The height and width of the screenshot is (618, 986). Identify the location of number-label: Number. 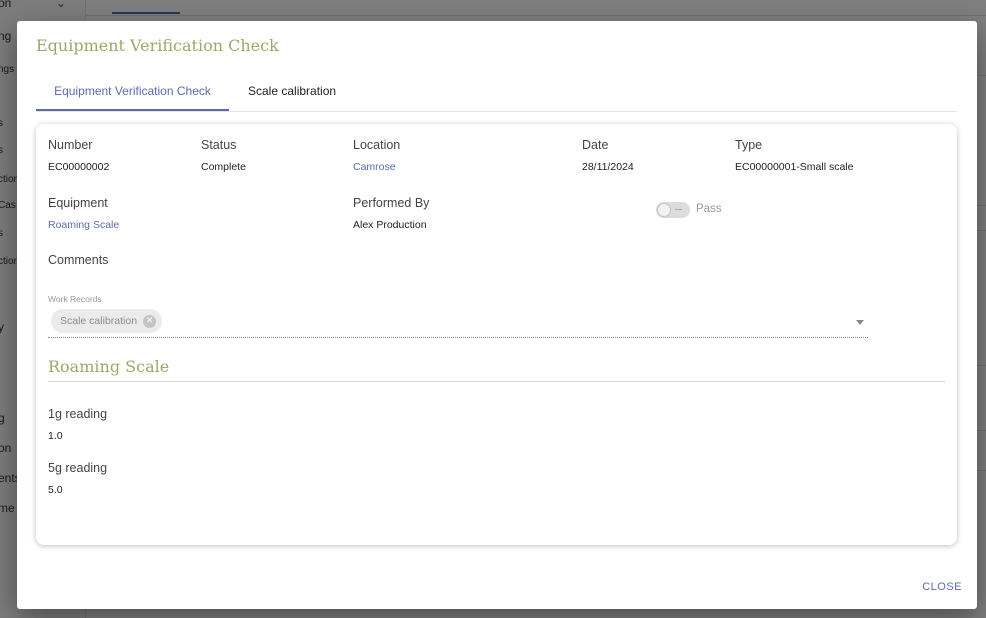
(70, 145).